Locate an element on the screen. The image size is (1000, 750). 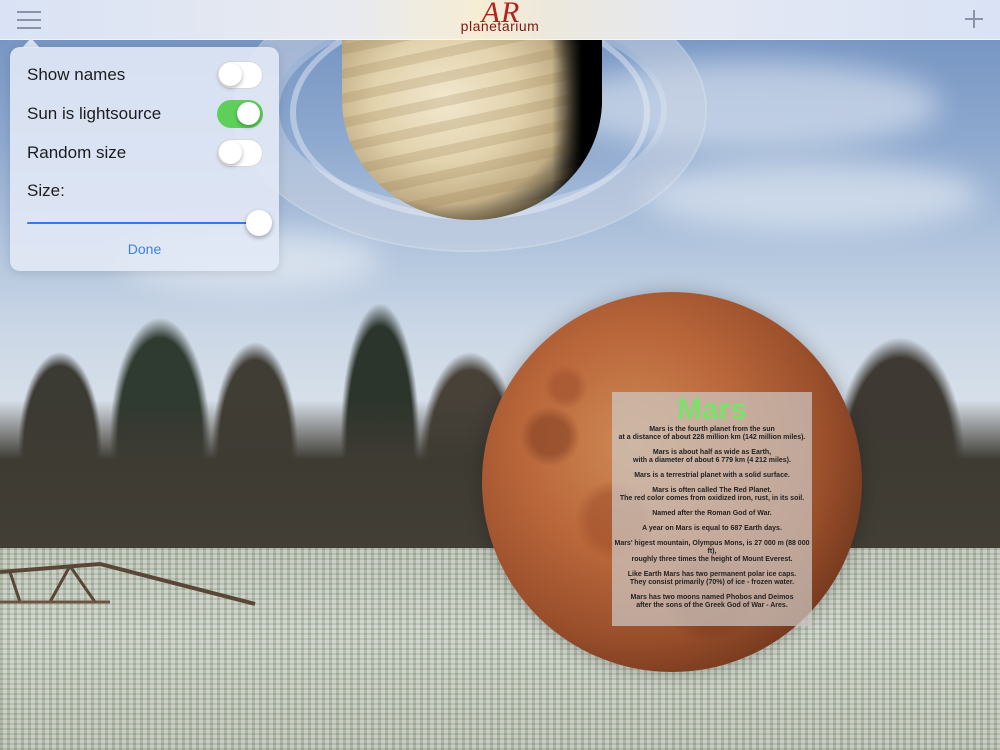
planet-info-line: Mars is often called The Red Planet. is located at coordinates (712, 490).